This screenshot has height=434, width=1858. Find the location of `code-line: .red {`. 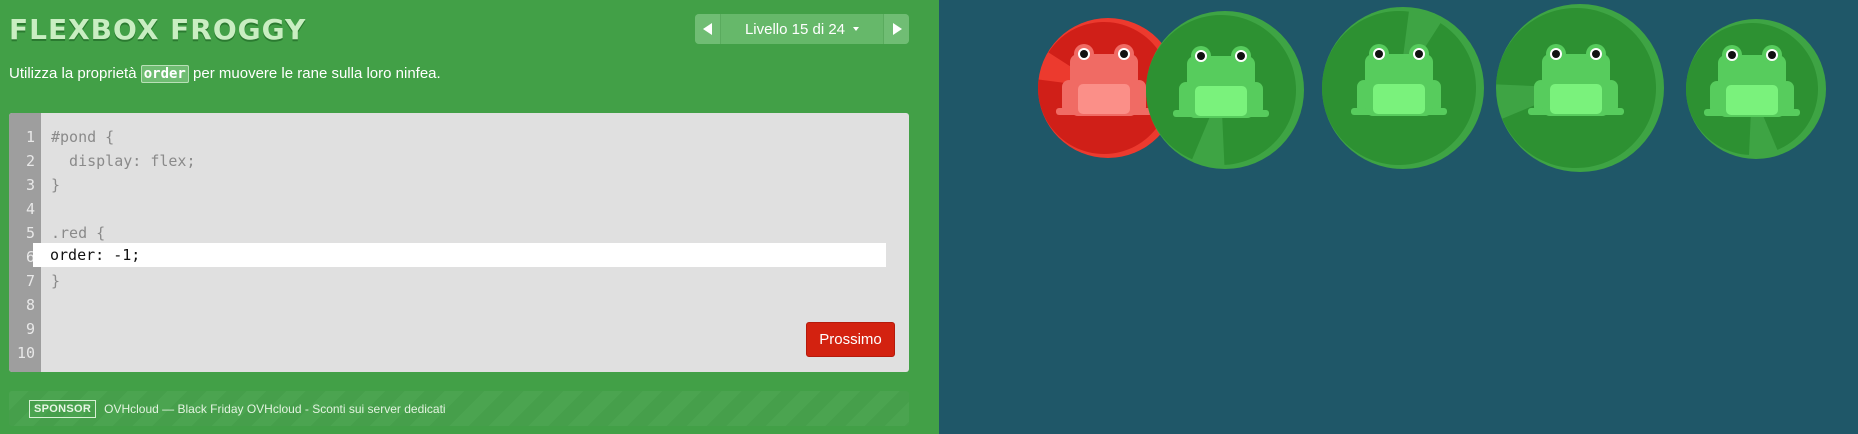

code-line: .red { is located at coordinates (78, 233).